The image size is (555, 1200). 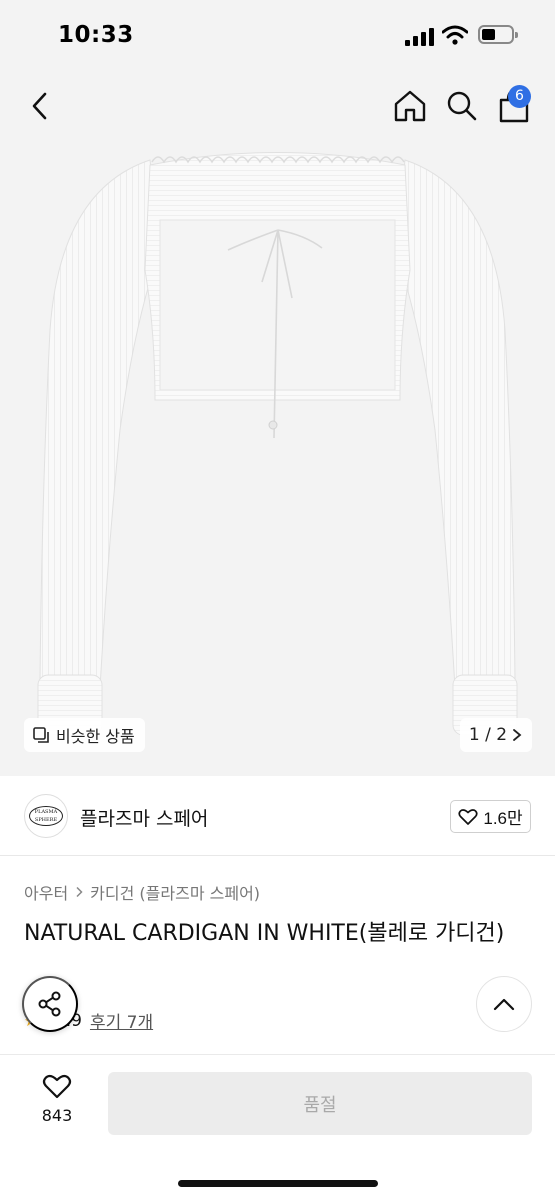 I want to click on brand-like-button: 1.6만, so click(x=490, y=816).